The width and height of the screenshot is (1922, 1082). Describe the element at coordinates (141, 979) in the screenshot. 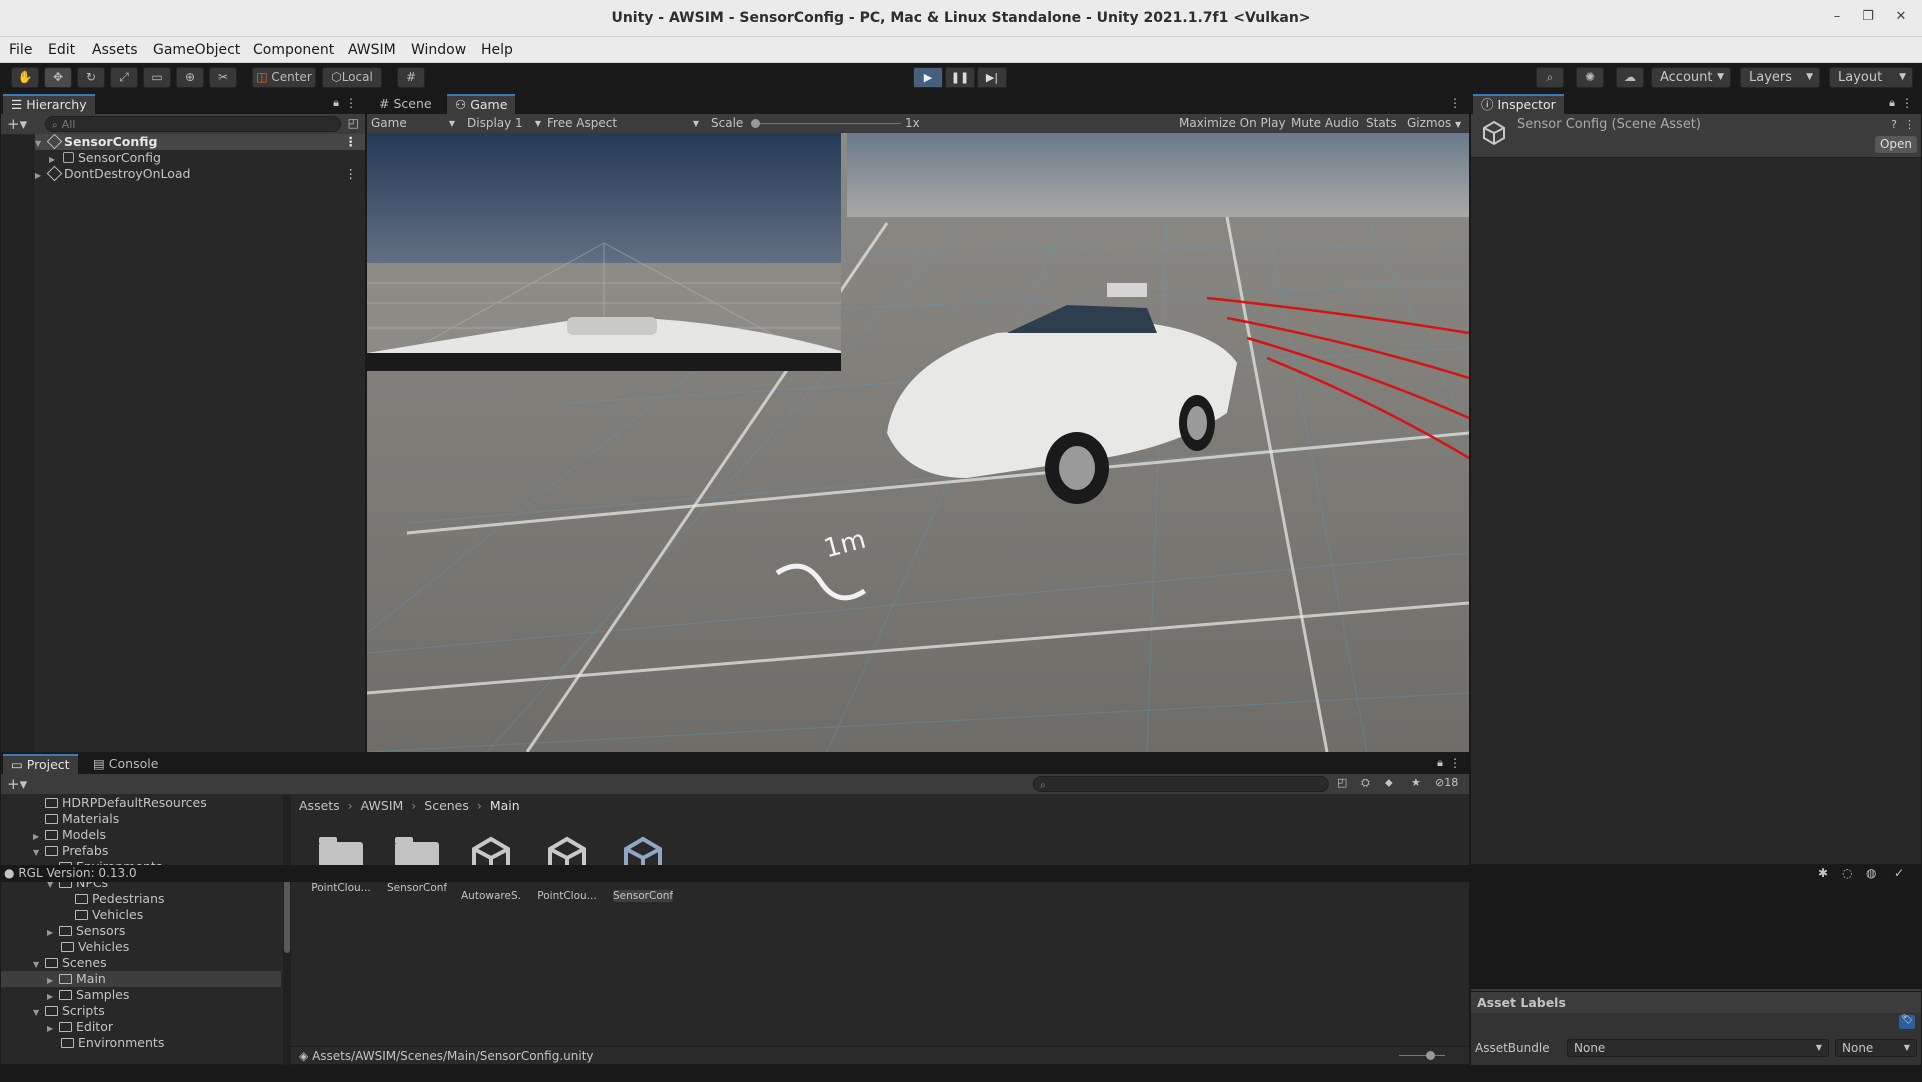

I see `tree-item-selected: ▶ Main` at that location.